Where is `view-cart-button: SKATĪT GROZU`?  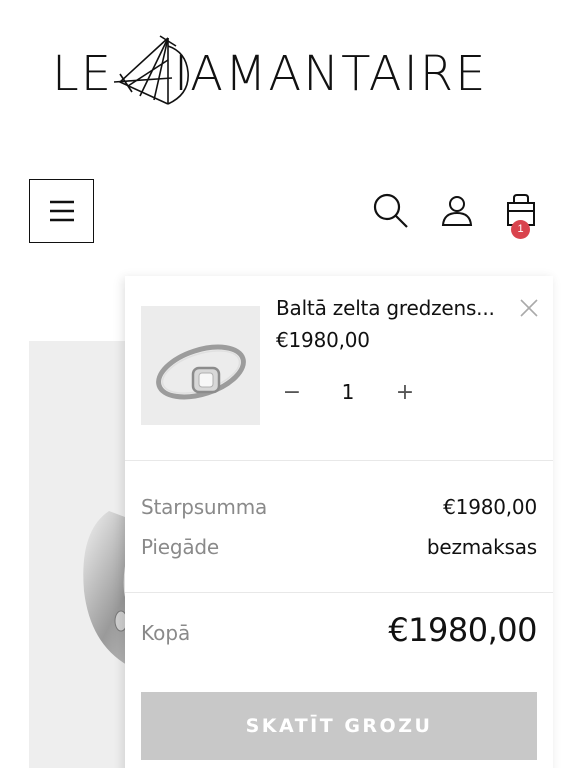 view-cart-button: SKATĪT GROZU is located at coordinates (339, 726).